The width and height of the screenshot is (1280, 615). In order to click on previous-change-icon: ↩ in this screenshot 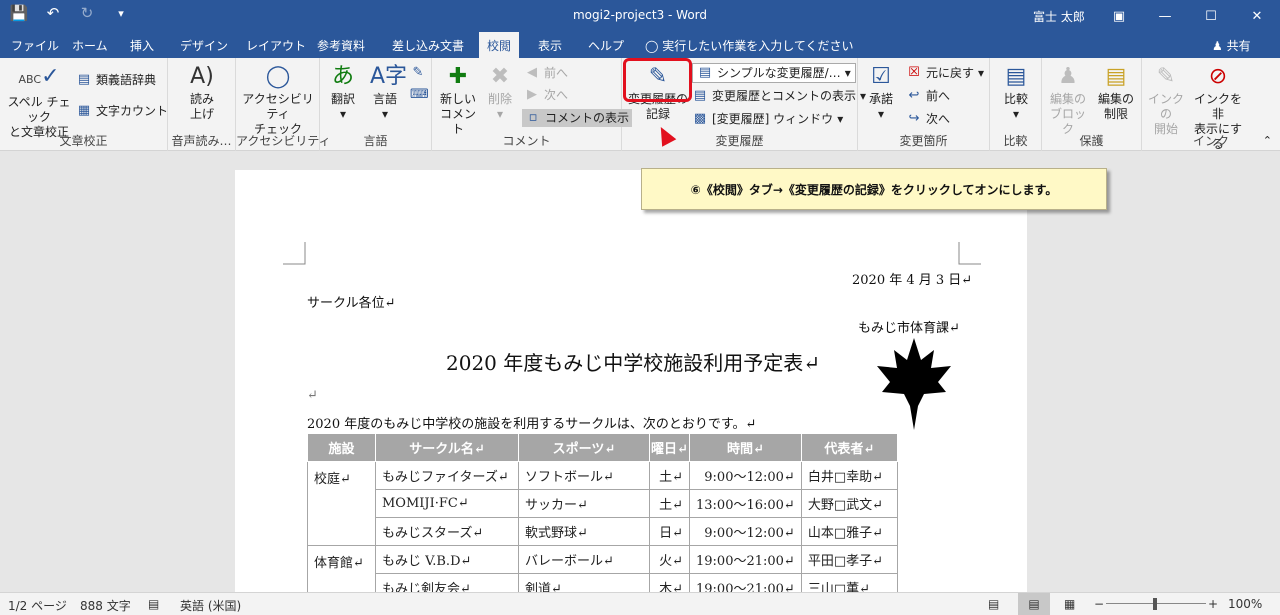, I will do `click(914, 95)`.